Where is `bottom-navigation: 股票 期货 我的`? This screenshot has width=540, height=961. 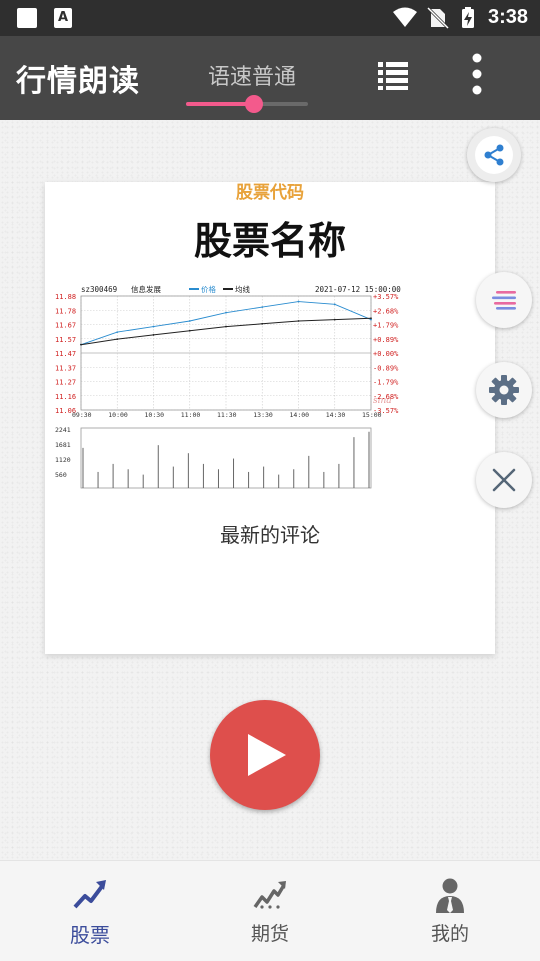 bottom-navigation: 股票 期货 我的 is located at coordinates (270, 910).